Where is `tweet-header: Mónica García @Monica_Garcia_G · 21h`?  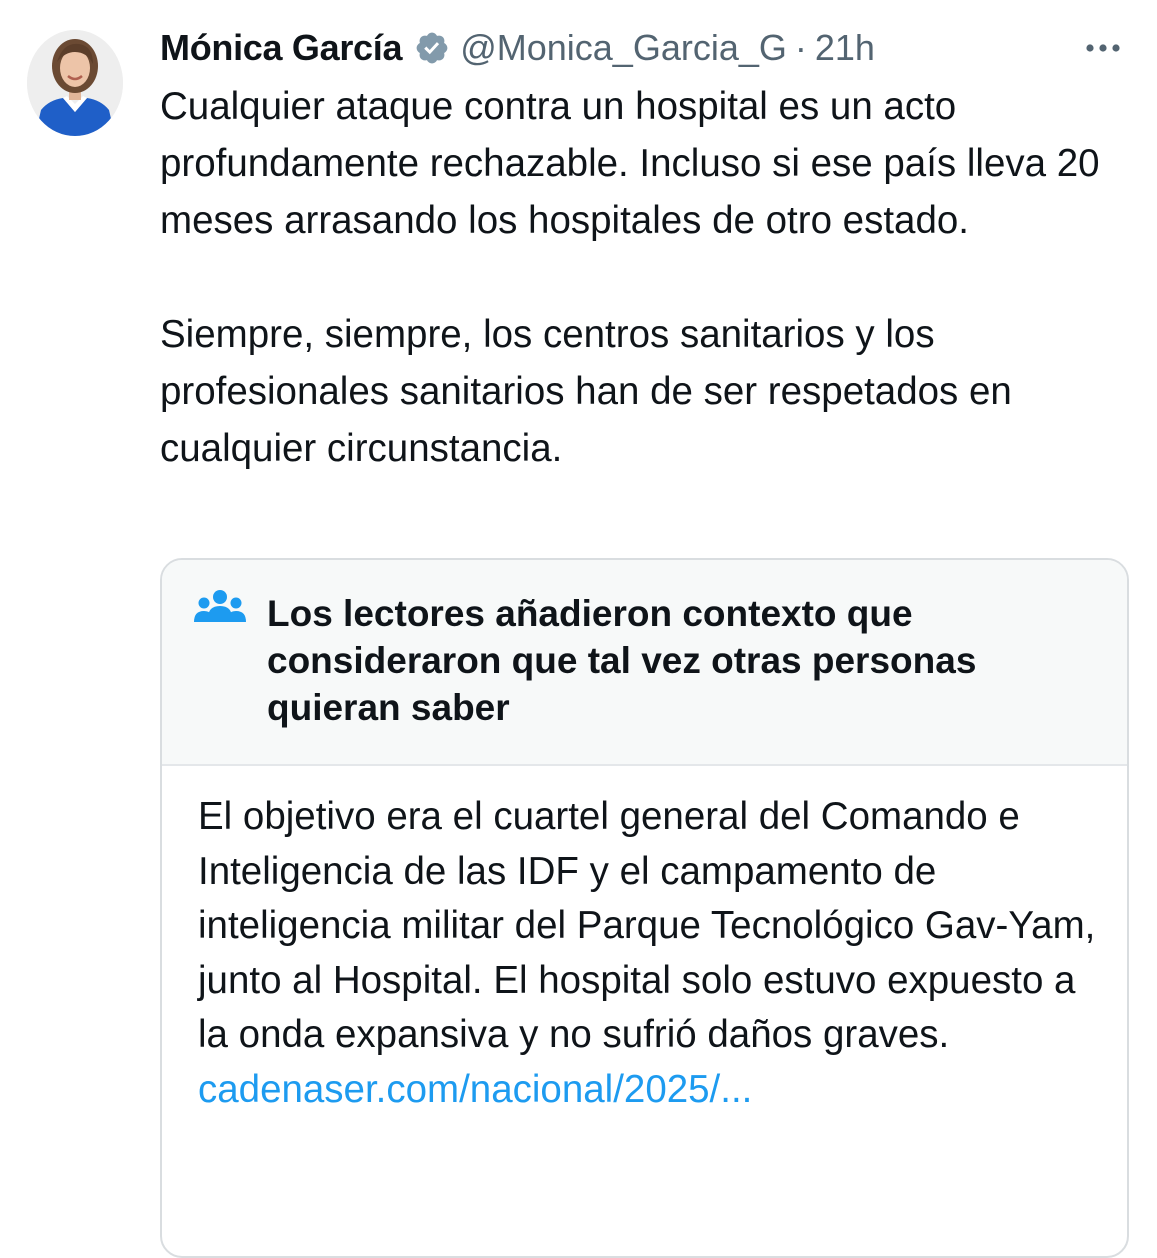 tweet-header: Mónica García @Monica_Garcia_G · 21h is located at coordinates (517, 48).